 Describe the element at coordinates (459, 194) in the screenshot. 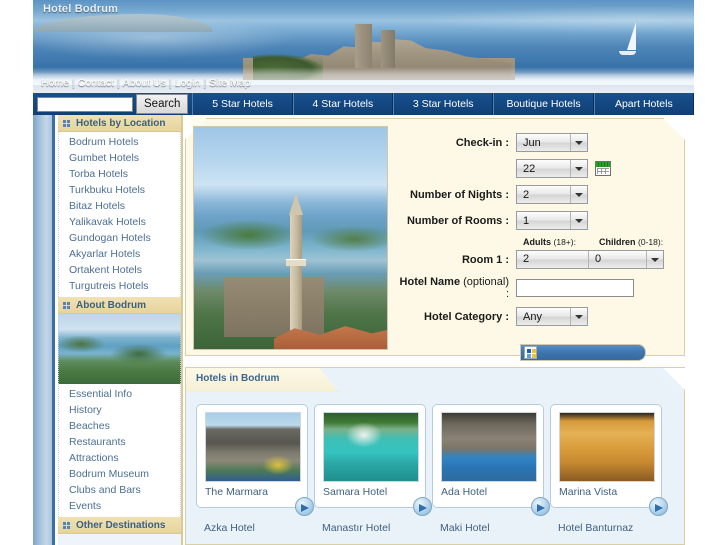

I see `nights-label: Number of Nights :` at that location.